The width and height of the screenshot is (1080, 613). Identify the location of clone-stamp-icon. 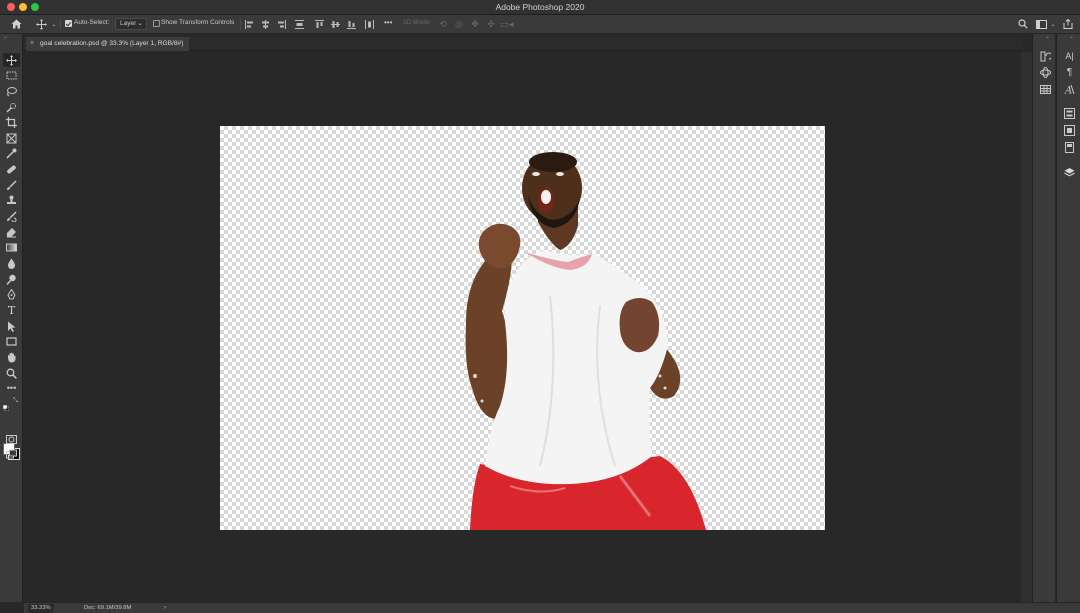
(11, 200).